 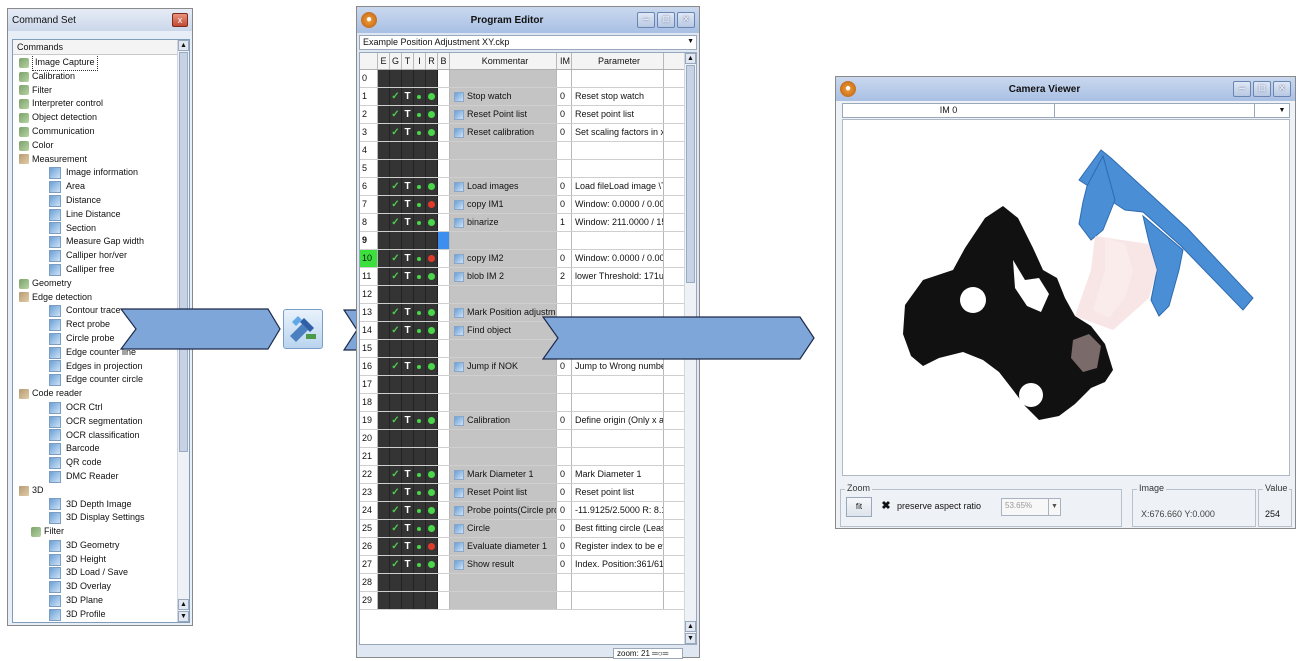 I want to click on tree-item: Distance, so click(x=95, y=201).